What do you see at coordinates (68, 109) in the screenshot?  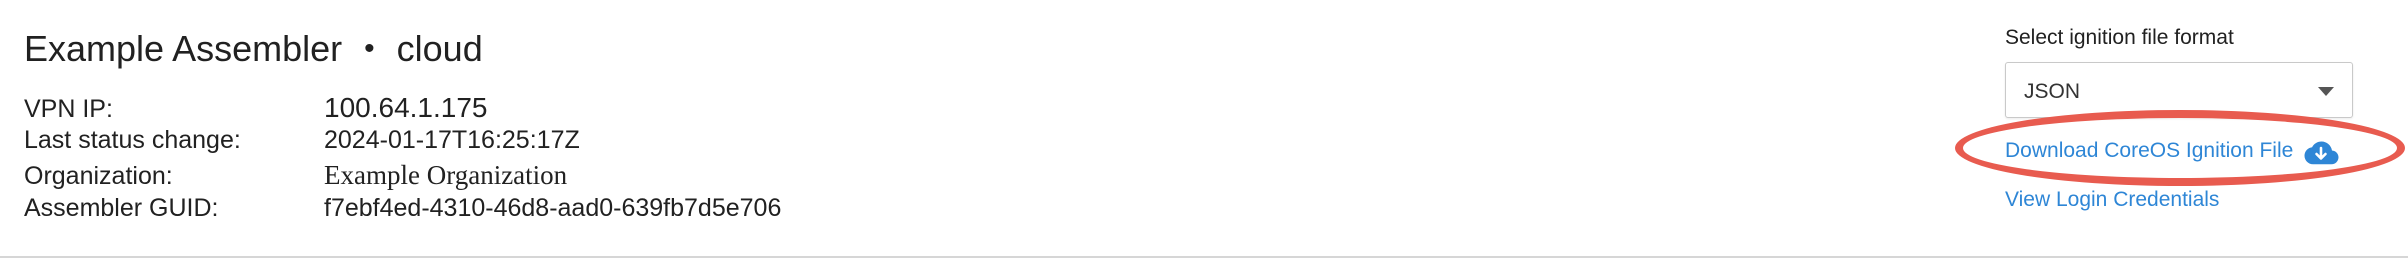 I see `detail-label: VPN IP:` at bounding box center [68, 109].